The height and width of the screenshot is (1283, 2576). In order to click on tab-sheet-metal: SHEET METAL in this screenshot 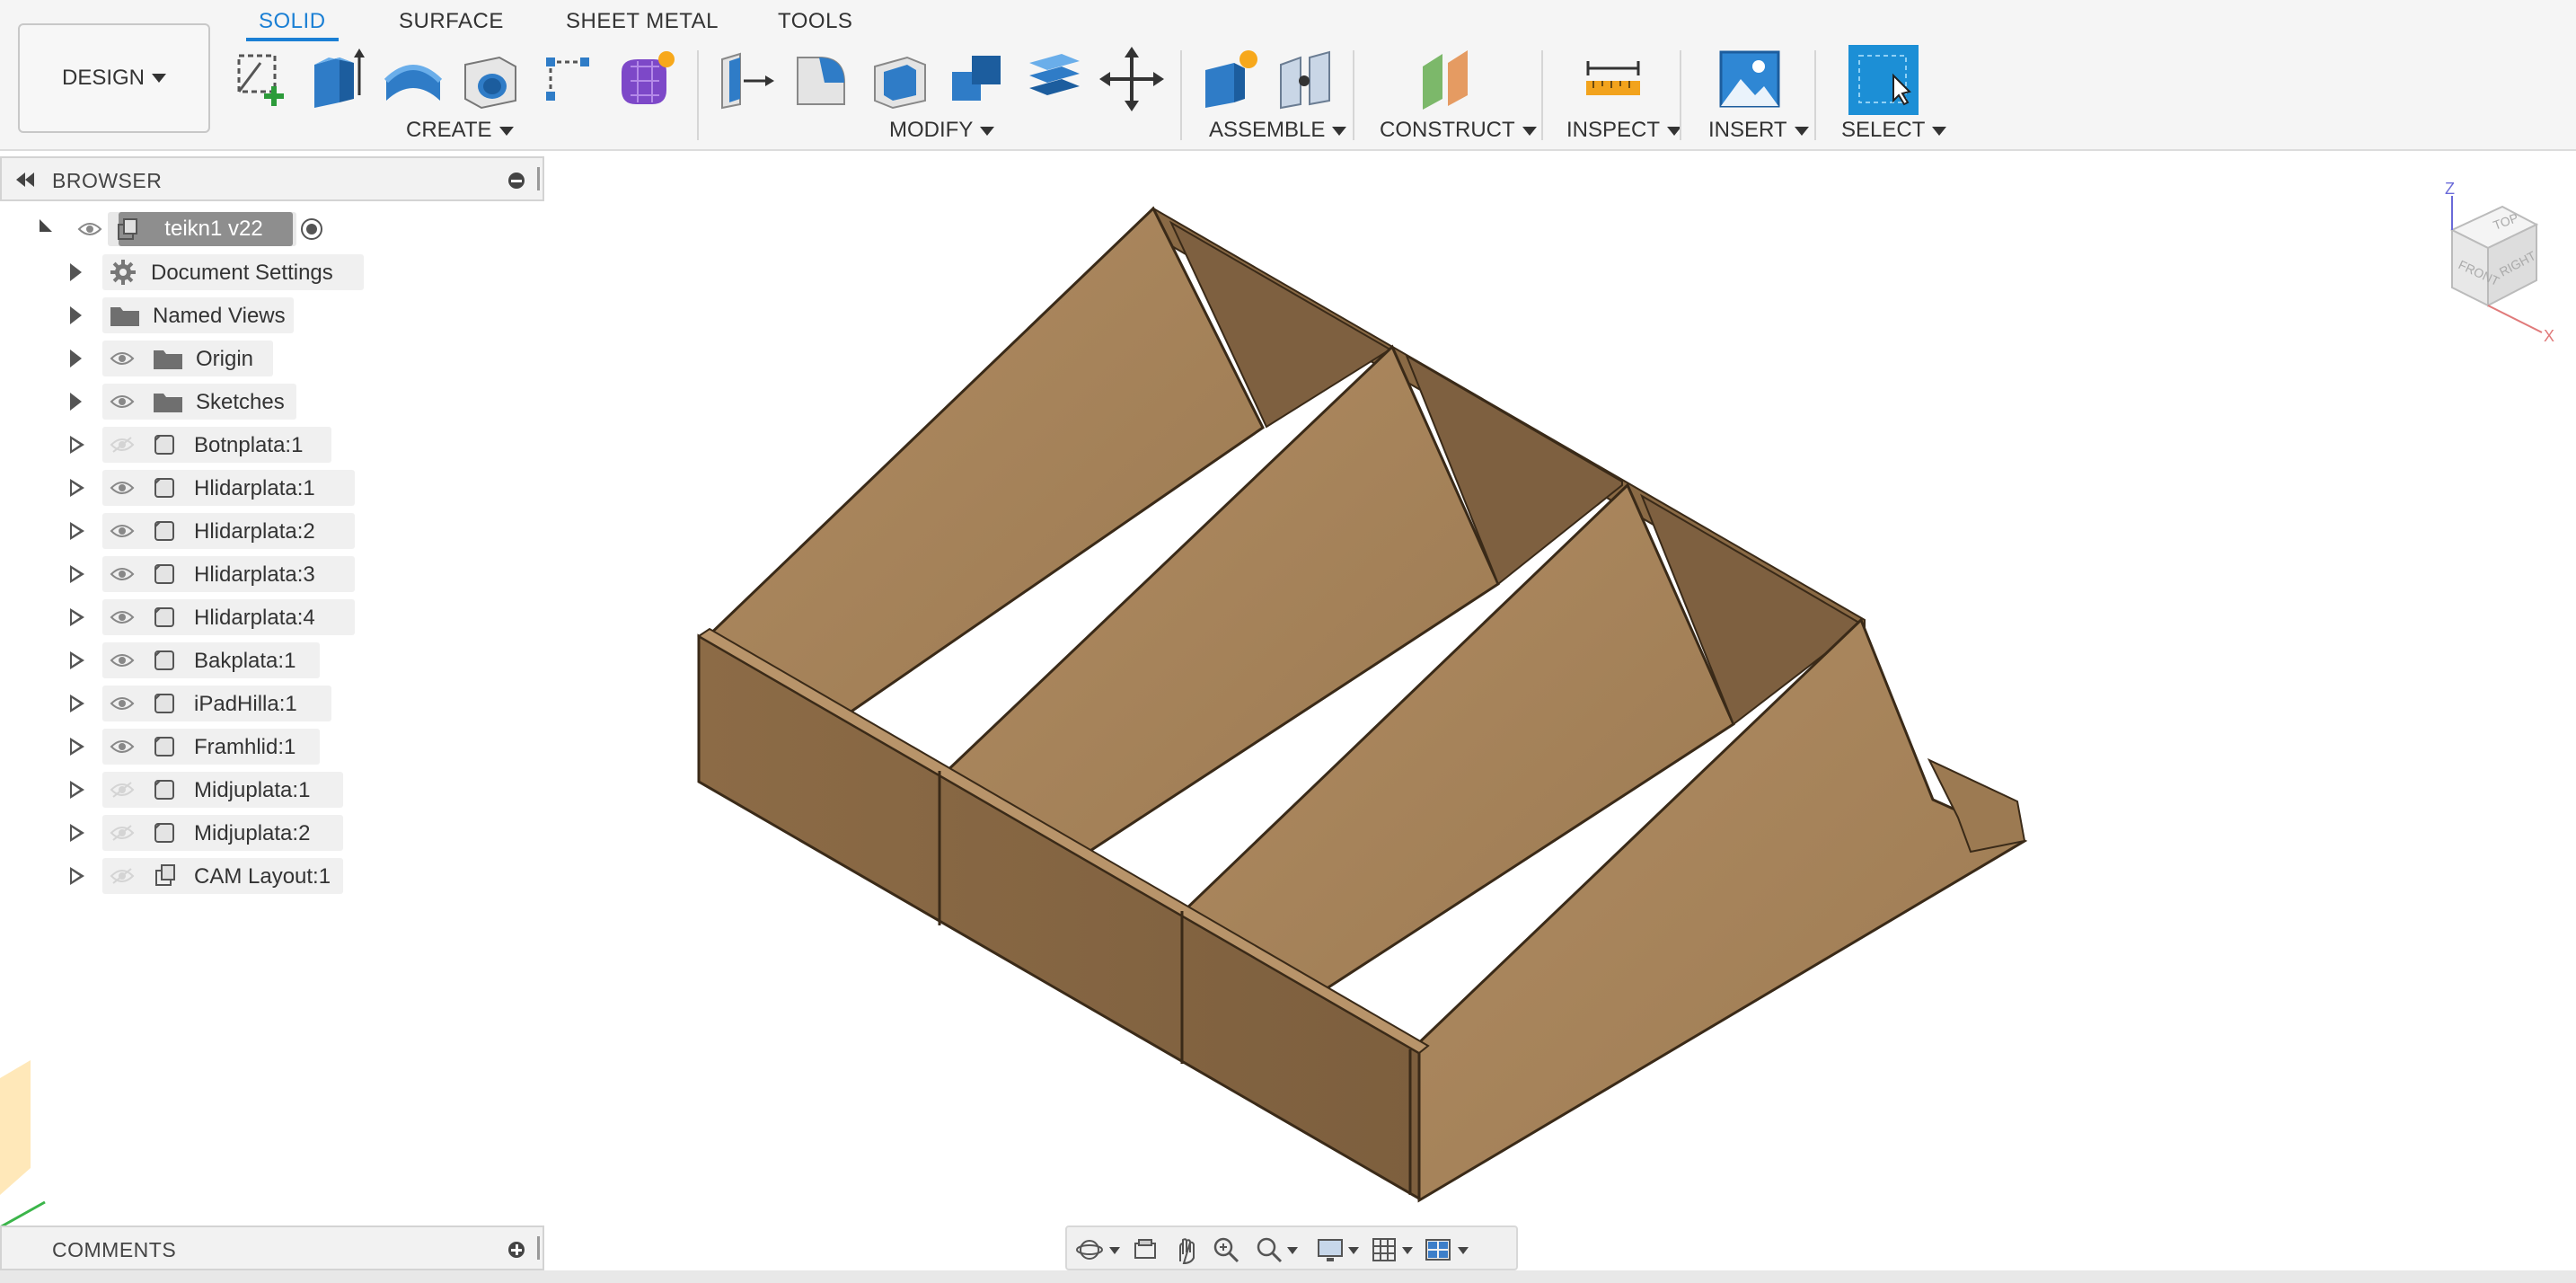, I will do `click(642, 22)`.